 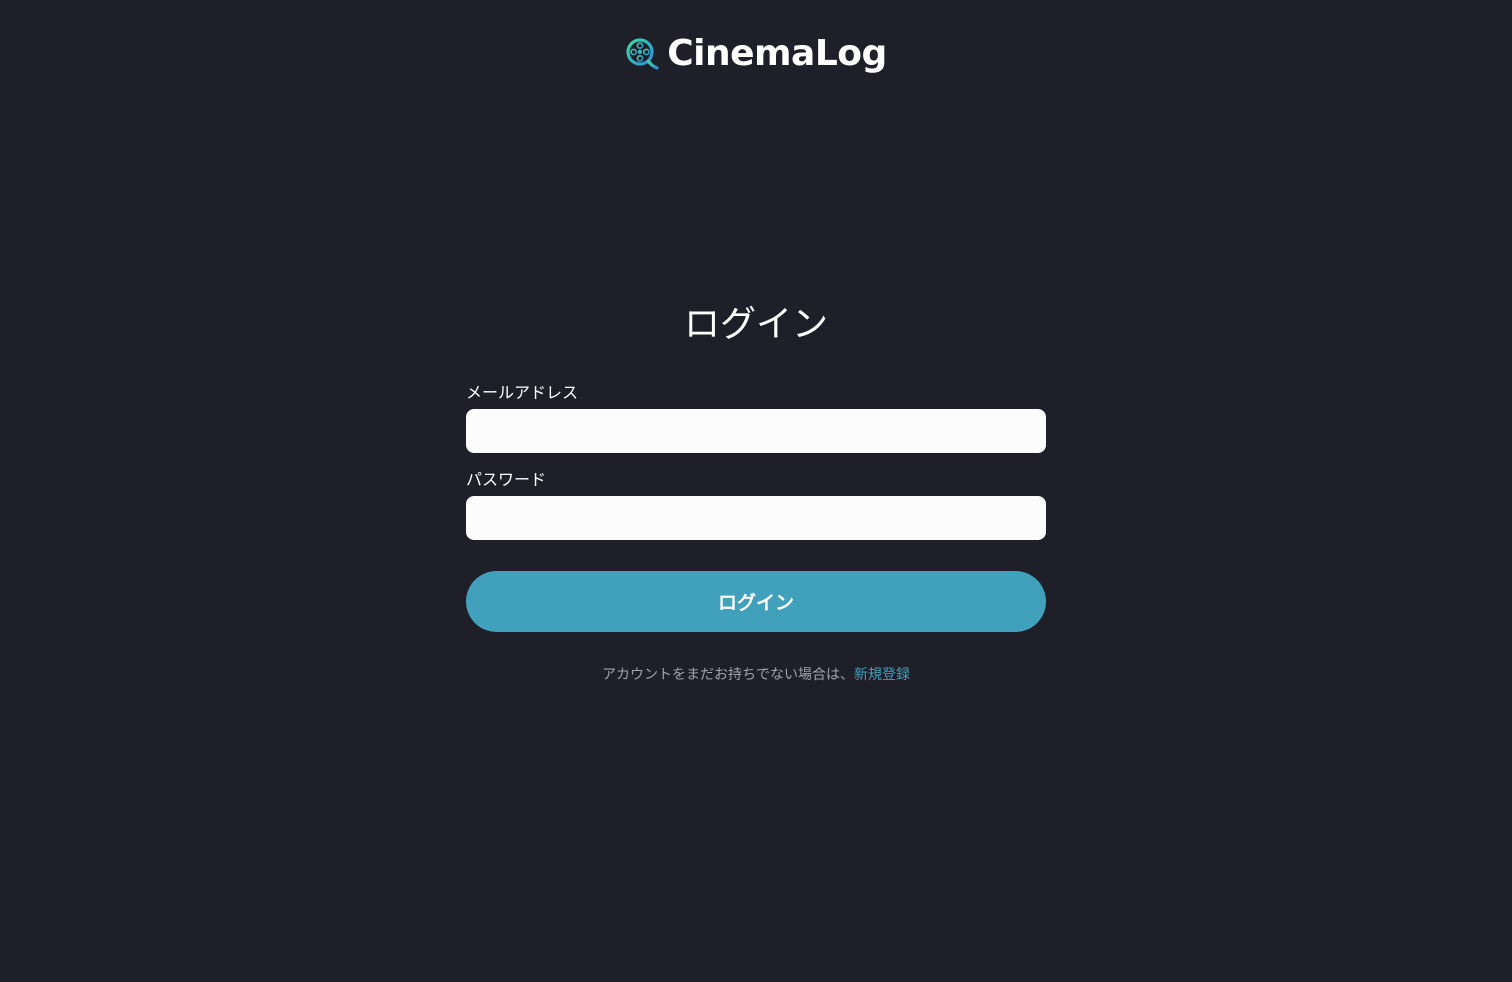 I want to click on app-name: CinemaLog, so click(x=777, y=53).